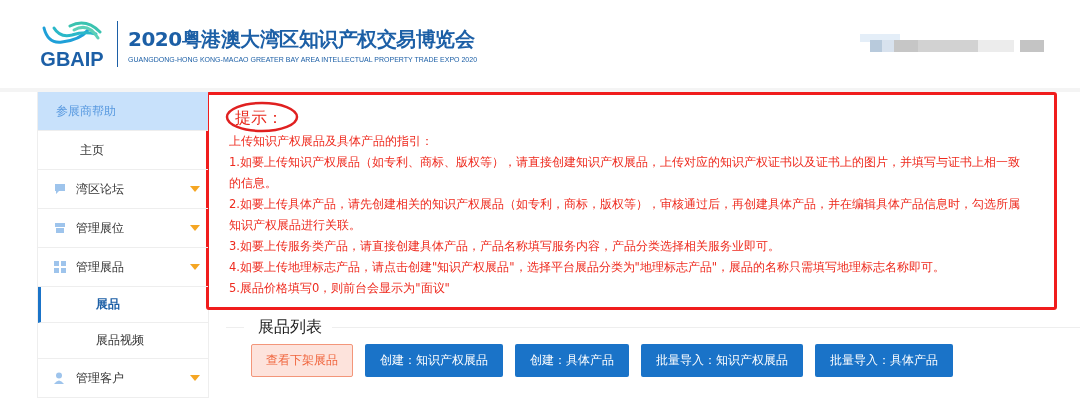 This screenshot has width=1080, height=405. I want to click on action-button: 创建：知识产权展品, so click(434, 360).